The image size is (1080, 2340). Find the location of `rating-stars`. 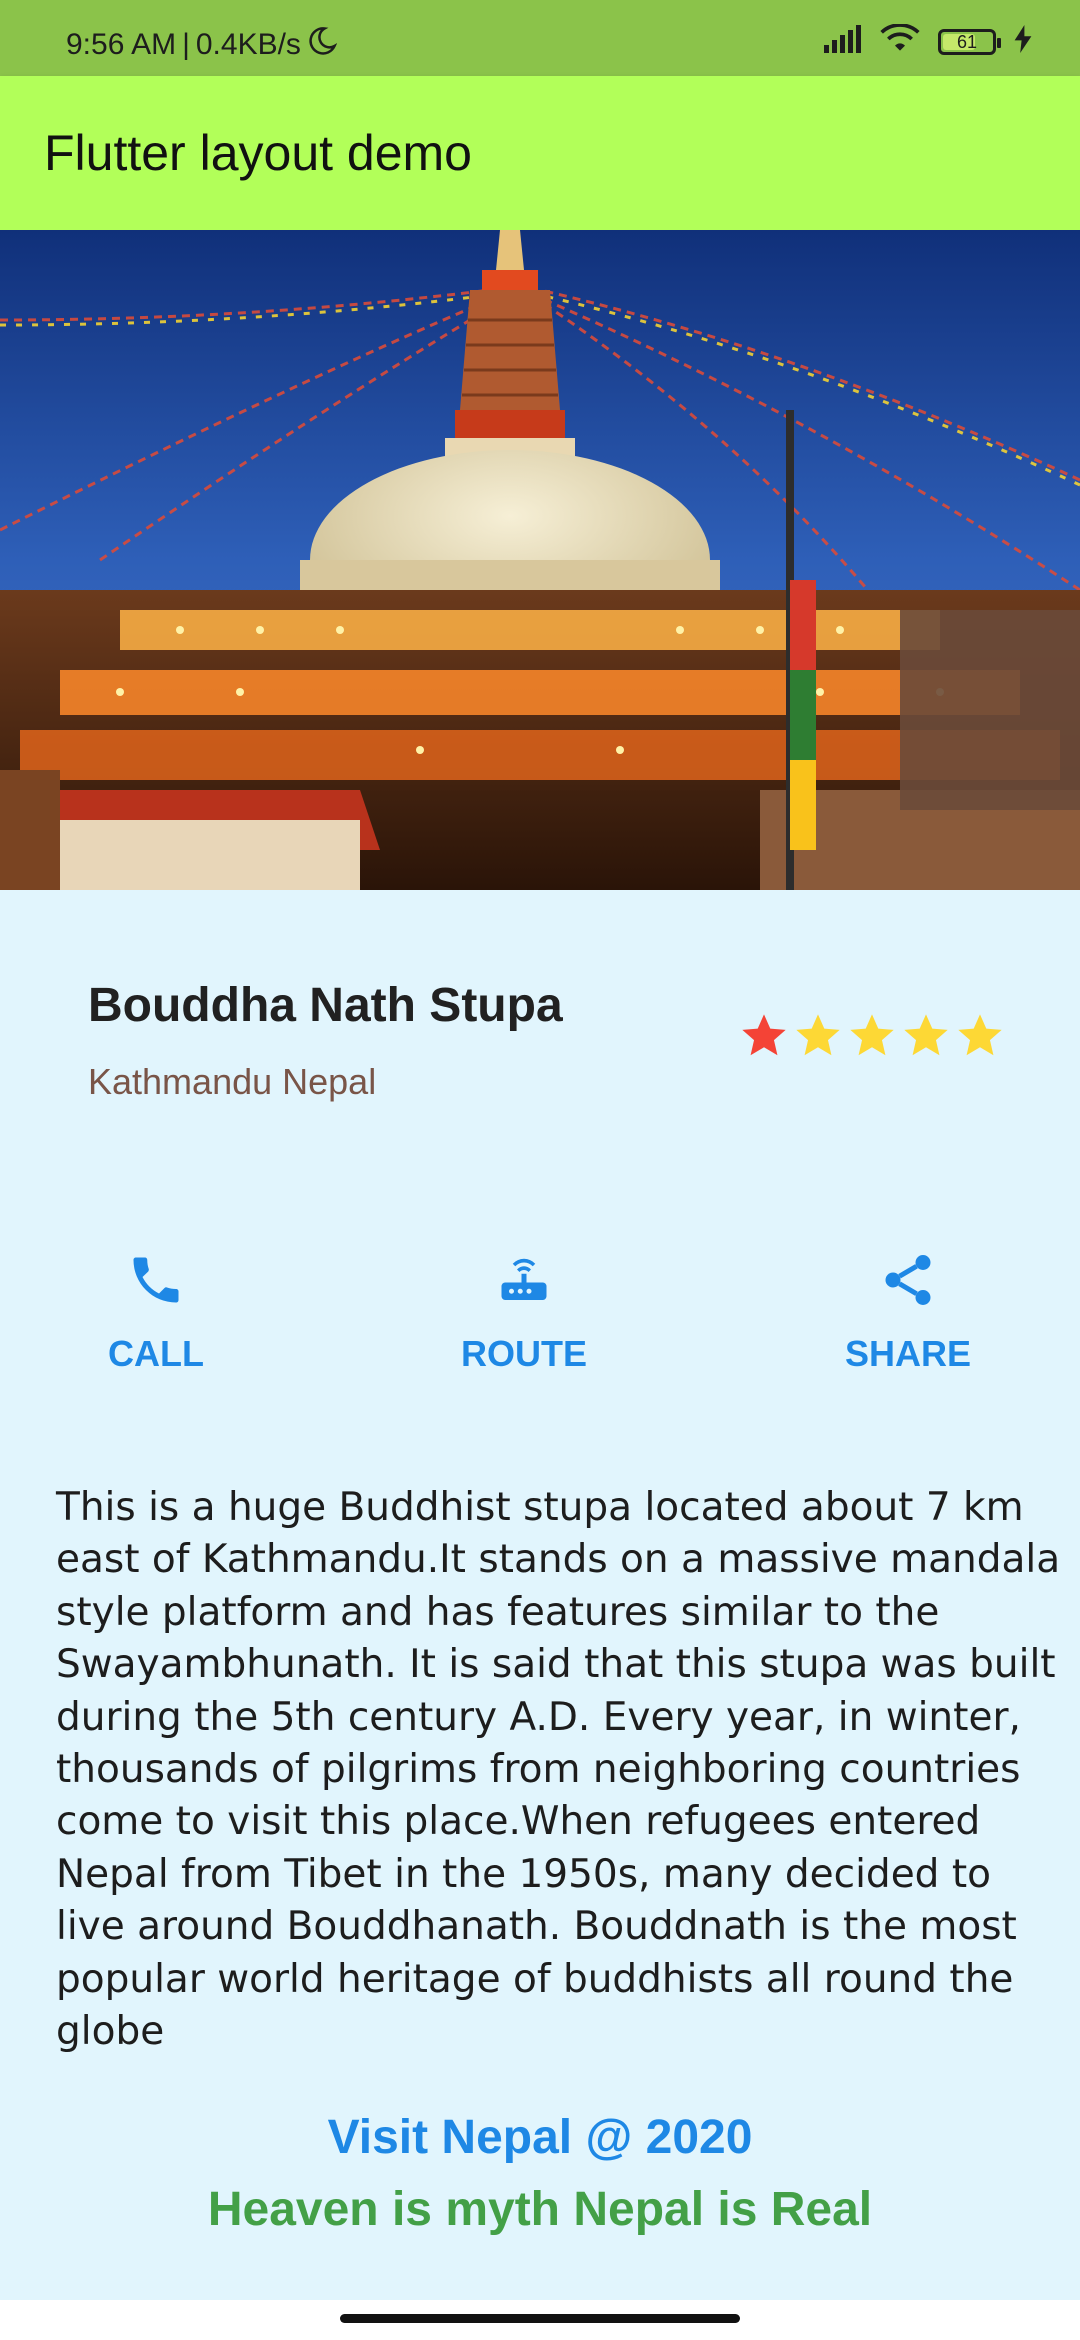

rating-stars is located at coordinates (872, 1038).